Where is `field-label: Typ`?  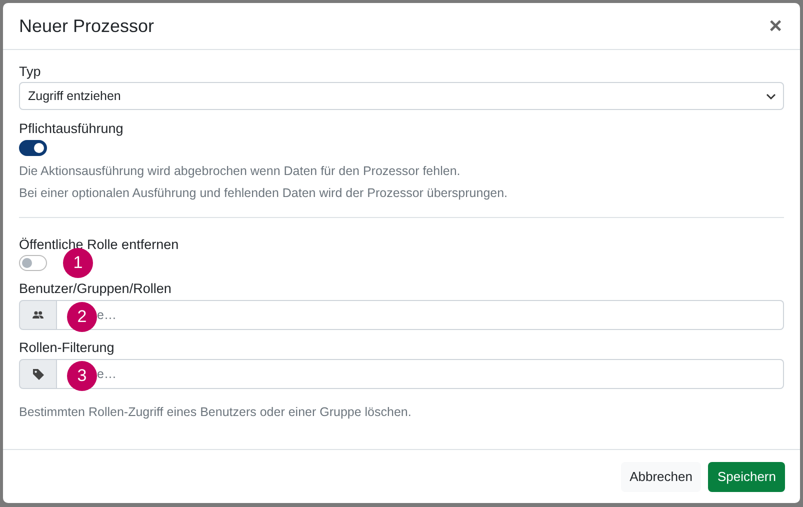
field-label: Typ is located at coordinates (30, 71).